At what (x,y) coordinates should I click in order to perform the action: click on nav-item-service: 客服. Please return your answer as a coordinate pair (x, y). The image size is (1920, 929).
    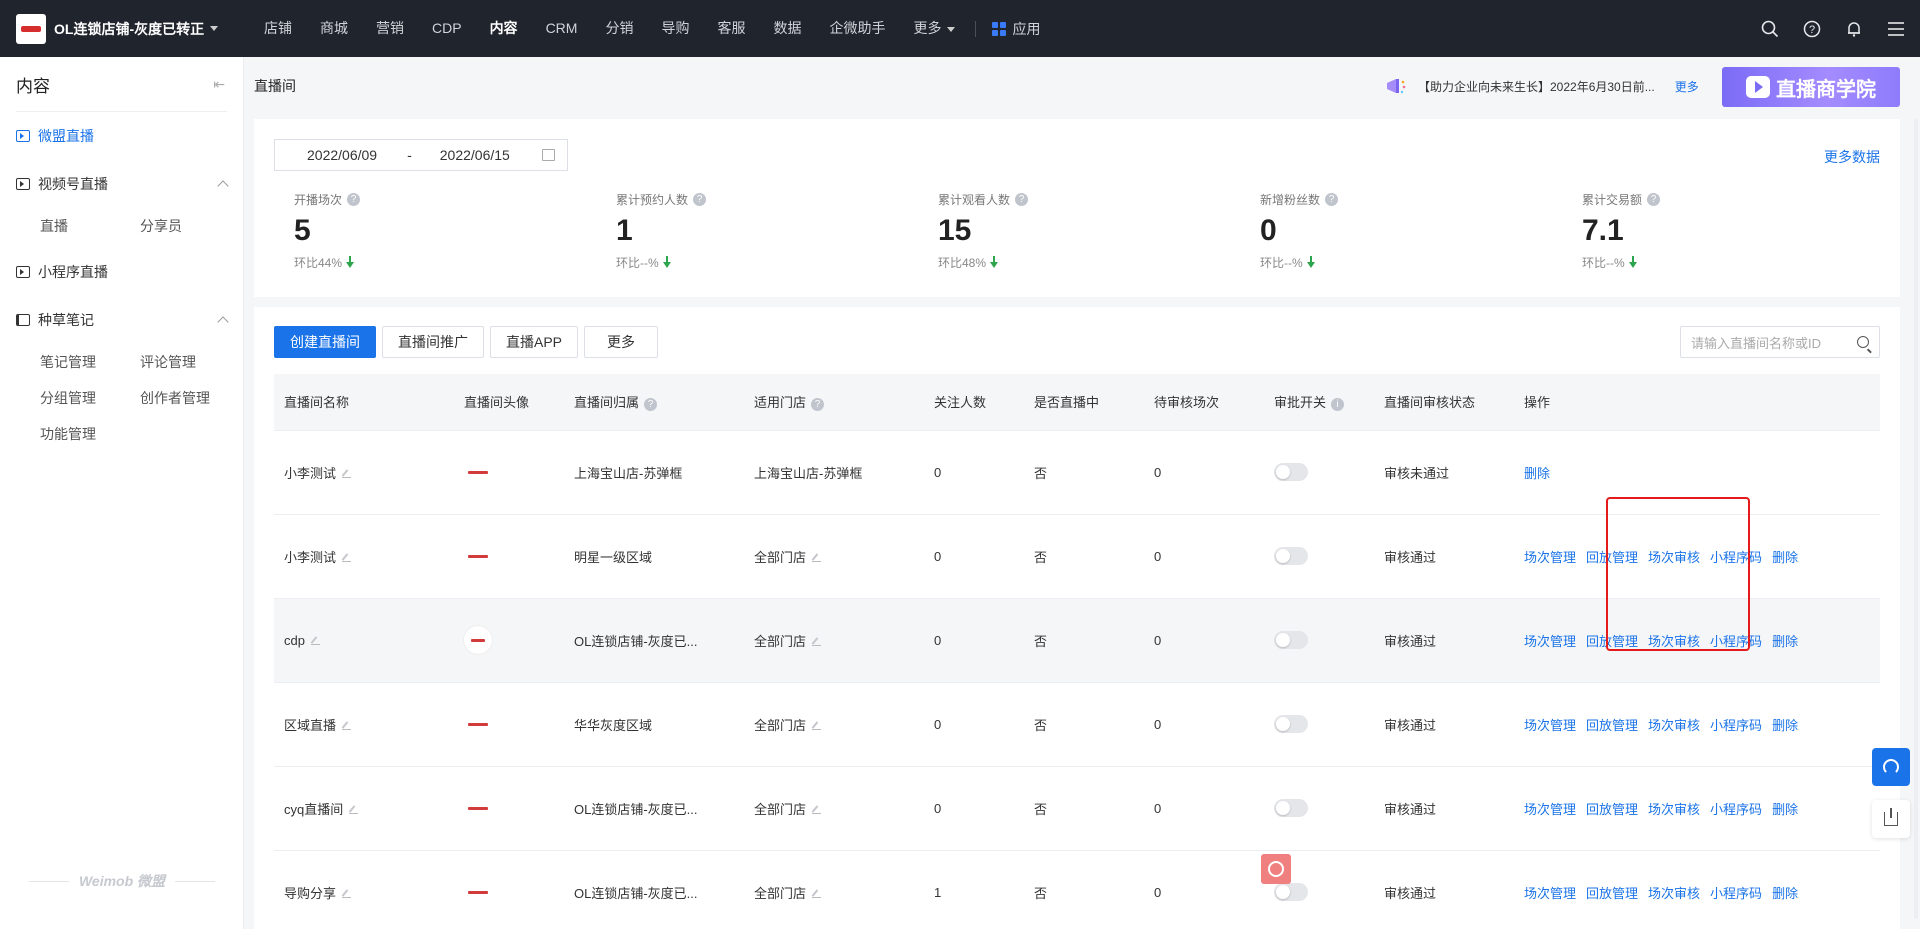
    Looking at the image, I should click on (731, 28).